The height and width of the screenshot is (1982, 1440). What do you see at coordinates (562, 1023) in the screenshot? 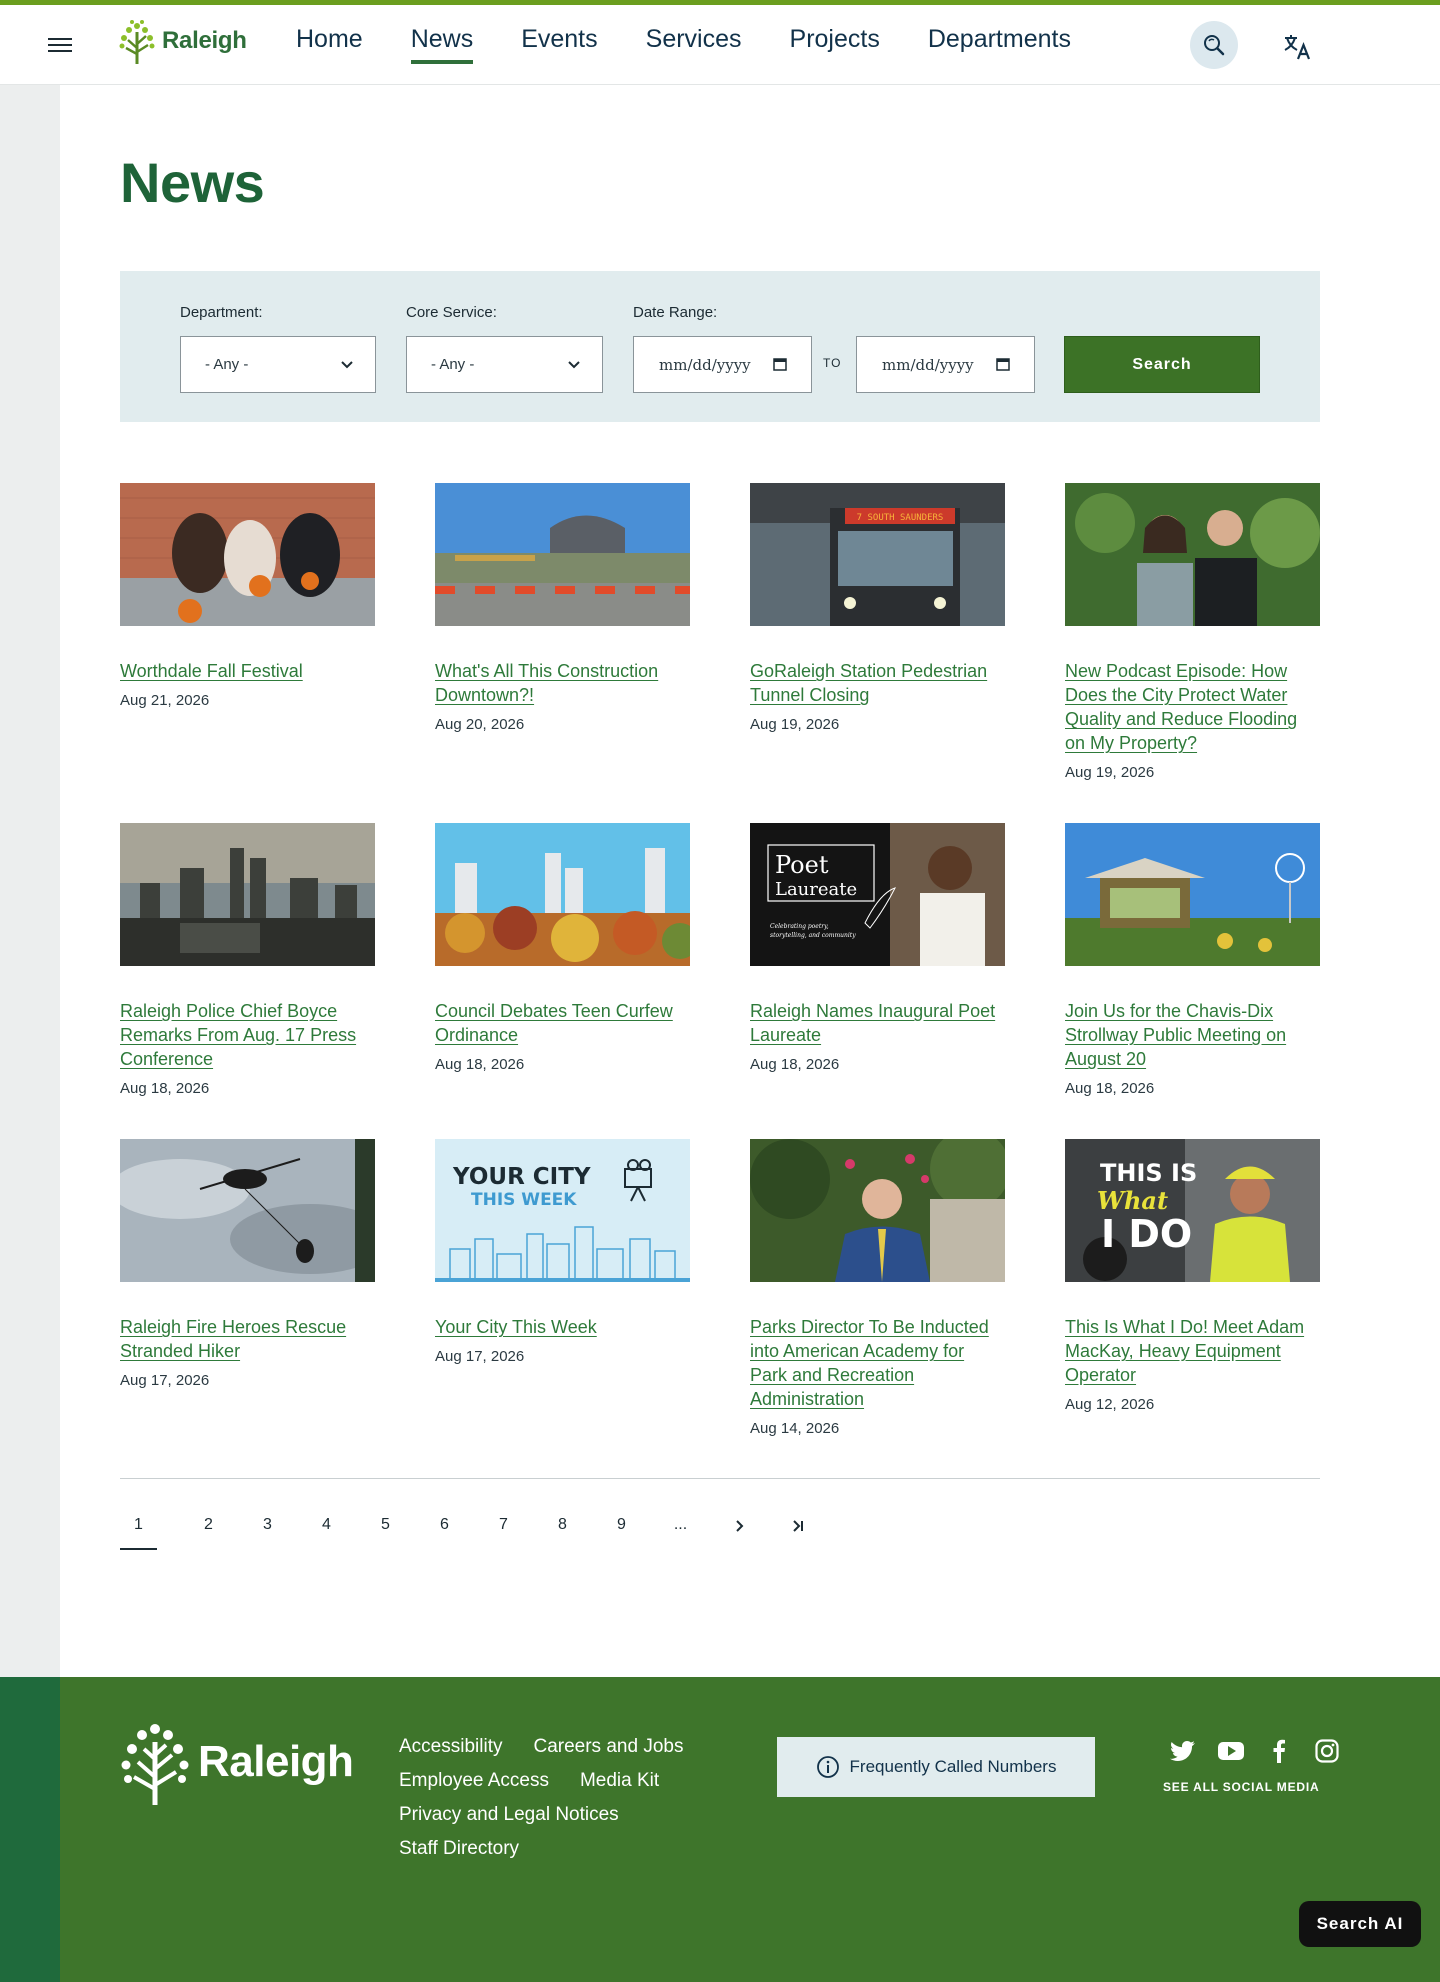
I see `news-card-title: Council Debates Teen Curfew Ordinance` at bounding box center [562, 1023].